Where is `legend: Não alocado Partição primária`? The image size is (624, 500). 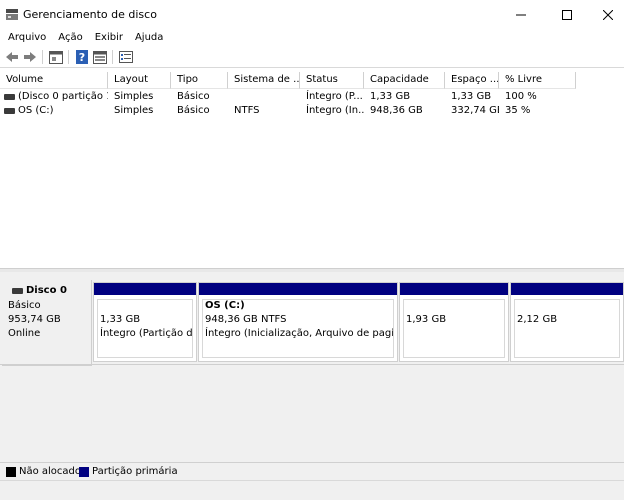 legend: Não alocado Partição primária is located at coordinates (312, 471).